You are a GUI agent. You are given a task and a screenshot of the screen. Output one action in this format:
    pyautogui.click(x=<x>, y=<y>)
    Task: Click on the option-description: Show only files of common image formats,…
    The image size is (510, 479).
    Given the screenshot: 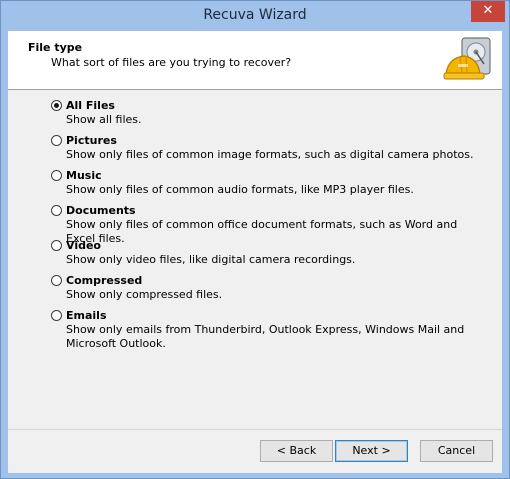 What is the action you would take?
    pyautogui.click(x=270, y=154)
    